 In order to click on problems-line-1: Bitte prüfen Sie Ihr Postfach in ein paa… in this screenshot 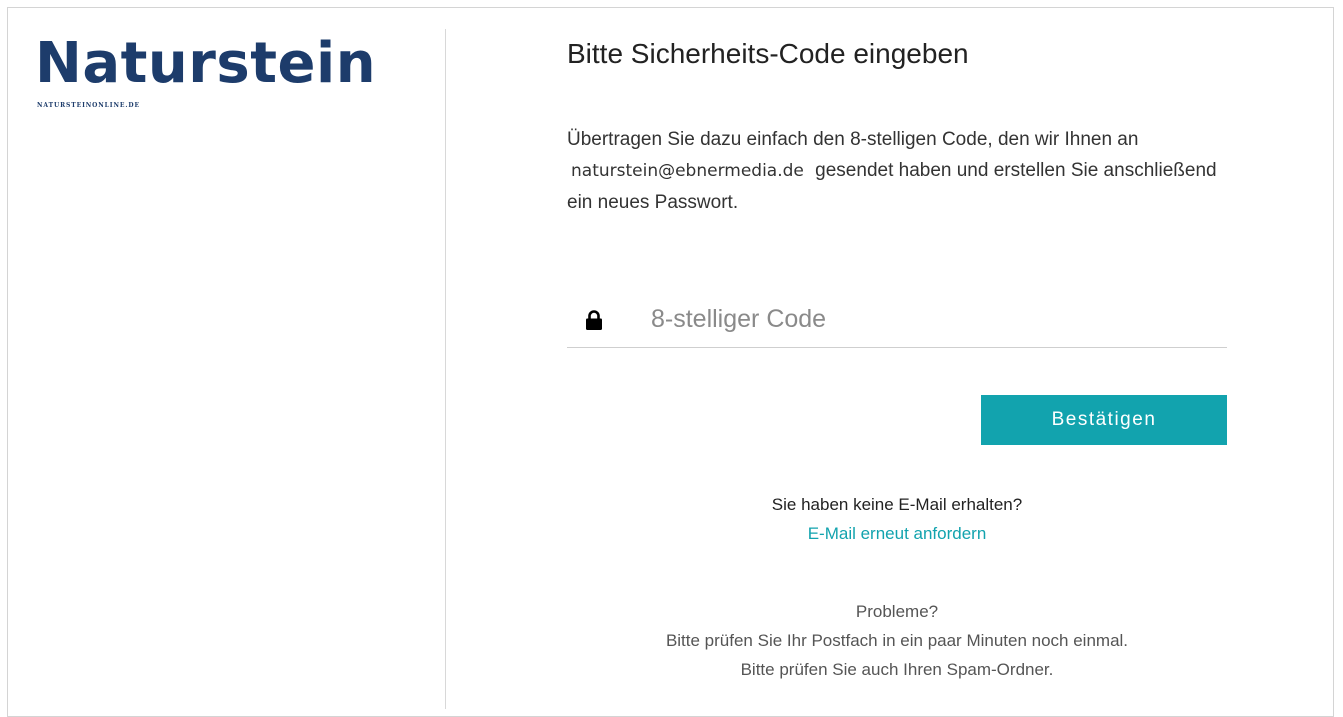, I will do `click(897, 640)`.